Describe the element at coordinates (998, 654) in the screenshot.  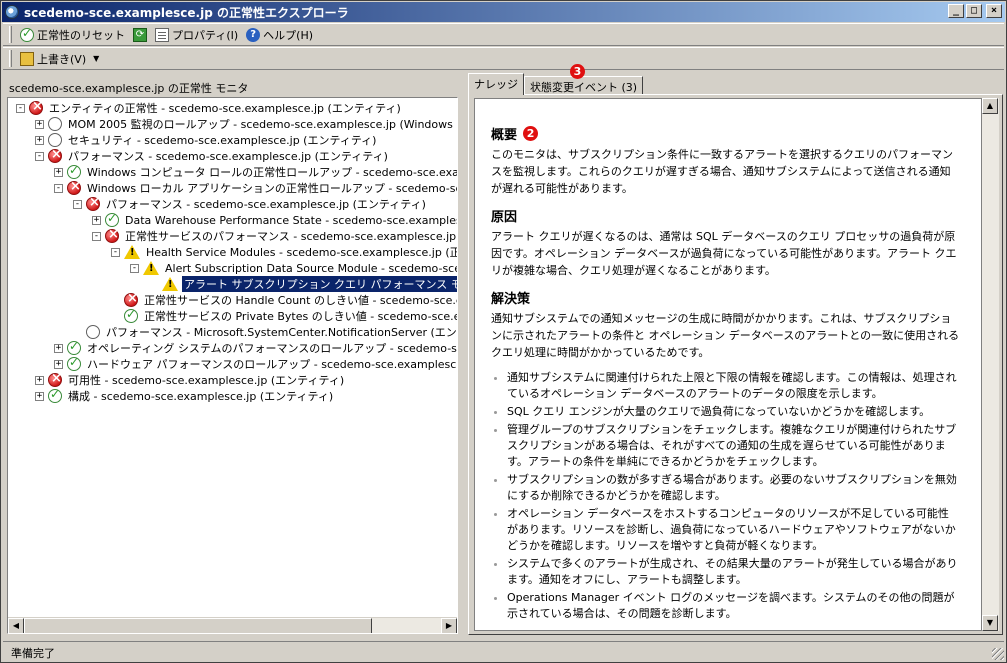
I see `resize-grip` at that location.